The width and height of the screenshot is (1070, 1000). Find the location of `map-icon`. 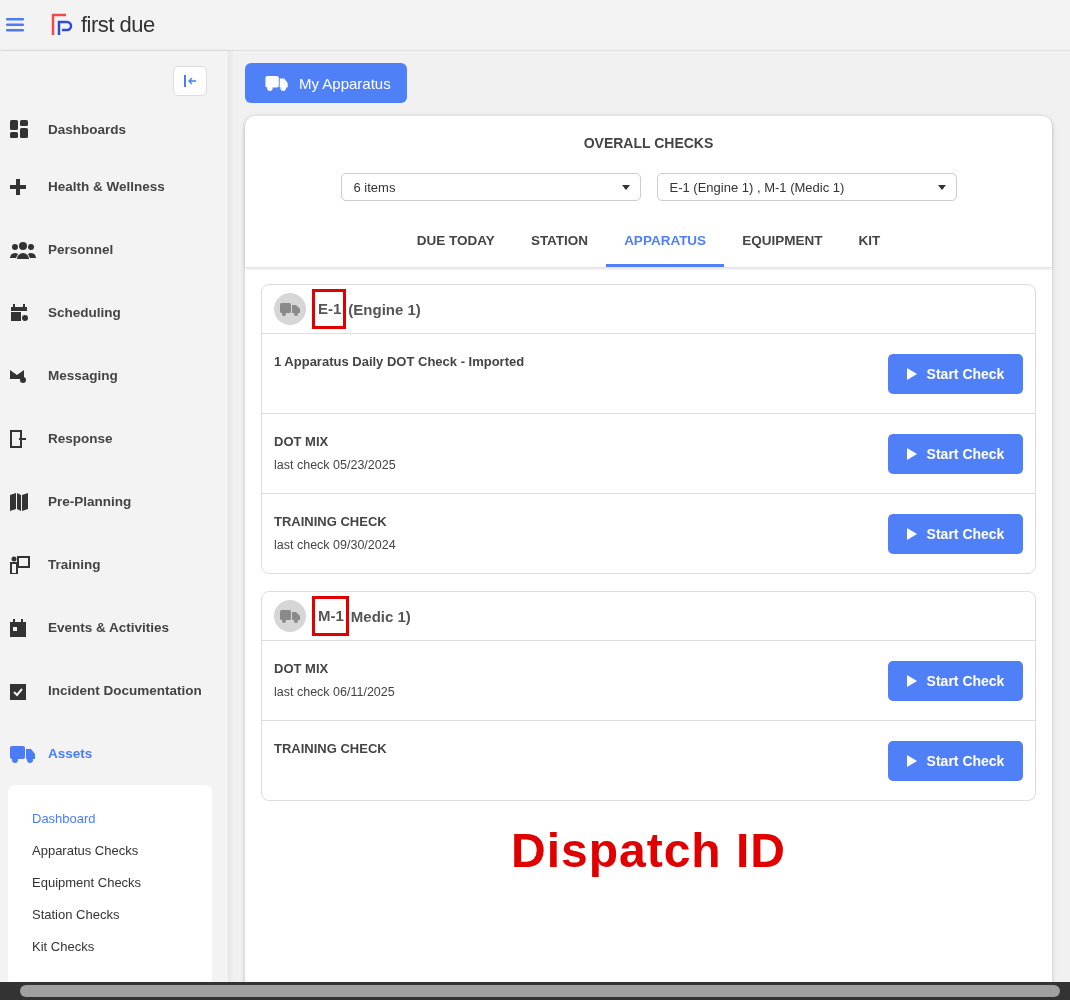

map-icon is located at coordinates (19, 501).